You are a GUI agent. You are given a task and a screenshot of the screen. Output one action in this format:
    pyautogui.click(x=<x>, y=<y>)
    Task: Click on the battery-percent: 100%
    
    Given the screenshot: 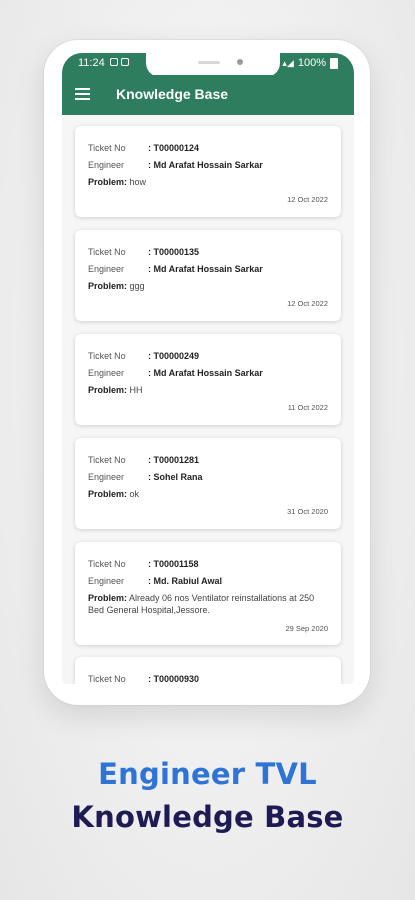 What is the action you would take?
    pyautogui.click(x=311, y=63)
    